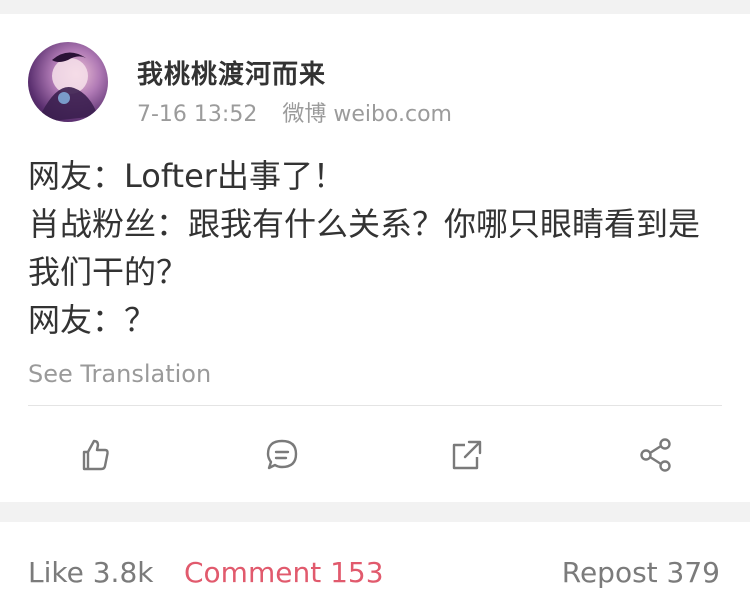 This screenshot has height=598, width=750. What do you see at coordinates (119, 374) in the screenshot?
I see `see-translation-link: See Translation` at bounding box center [119, 374].